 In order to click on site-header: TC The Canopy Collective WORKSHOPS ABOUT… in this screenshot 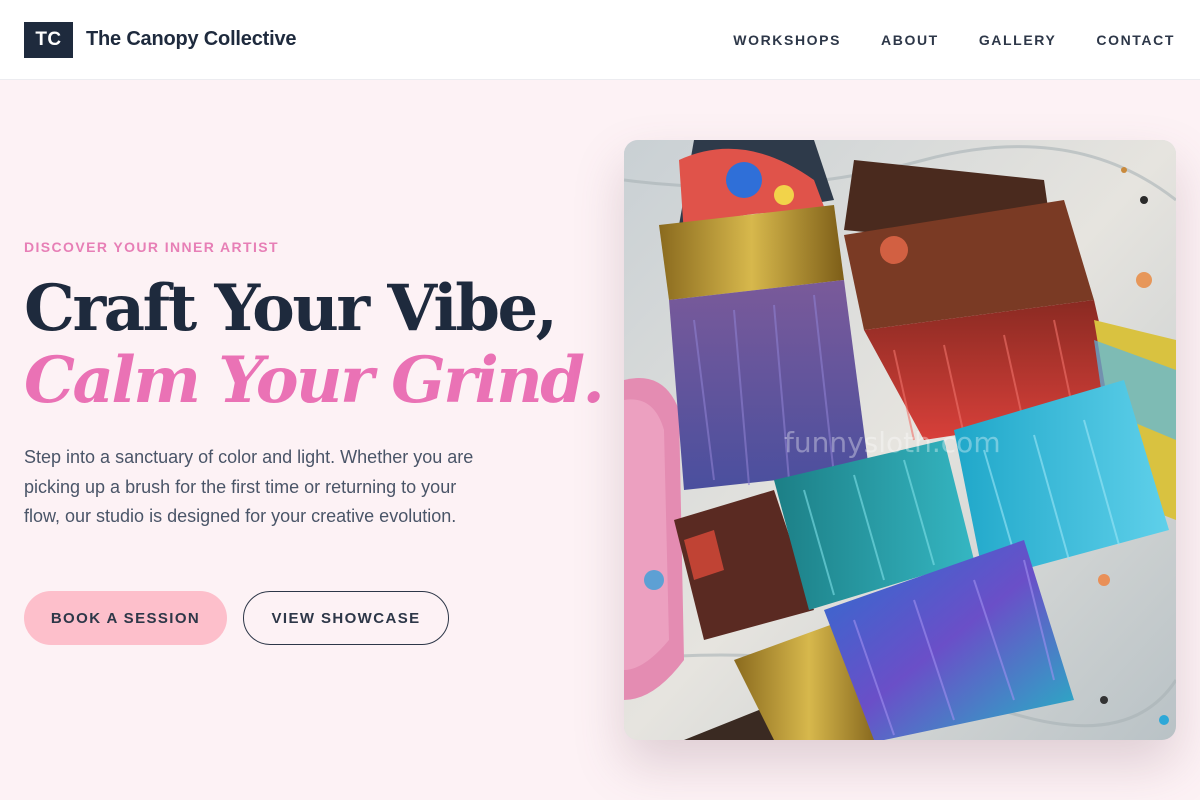, I will do `click(600, 40)`.